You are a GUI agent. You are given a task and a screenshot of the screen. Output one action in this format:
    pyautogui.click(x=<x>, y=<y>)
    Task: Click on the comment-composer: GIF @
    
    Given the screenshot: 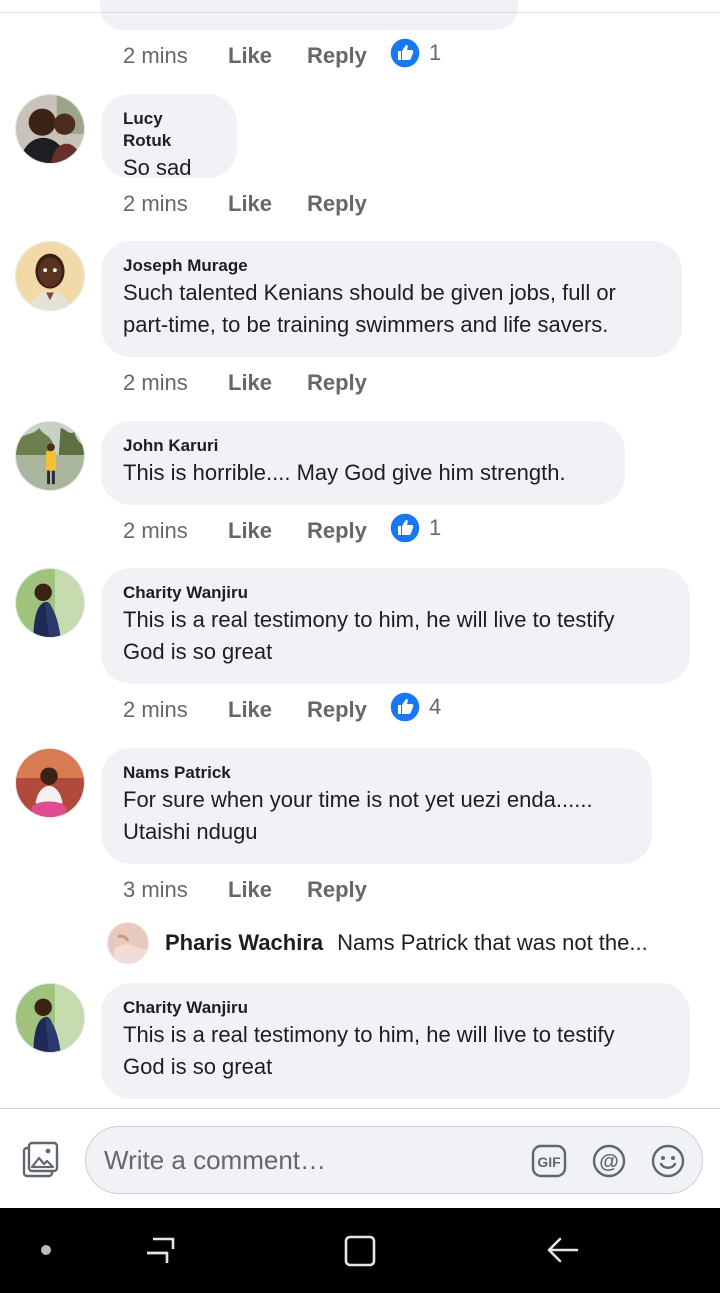 What is the action you would take?
    pyautogui.click(x=360, y=1158)
    